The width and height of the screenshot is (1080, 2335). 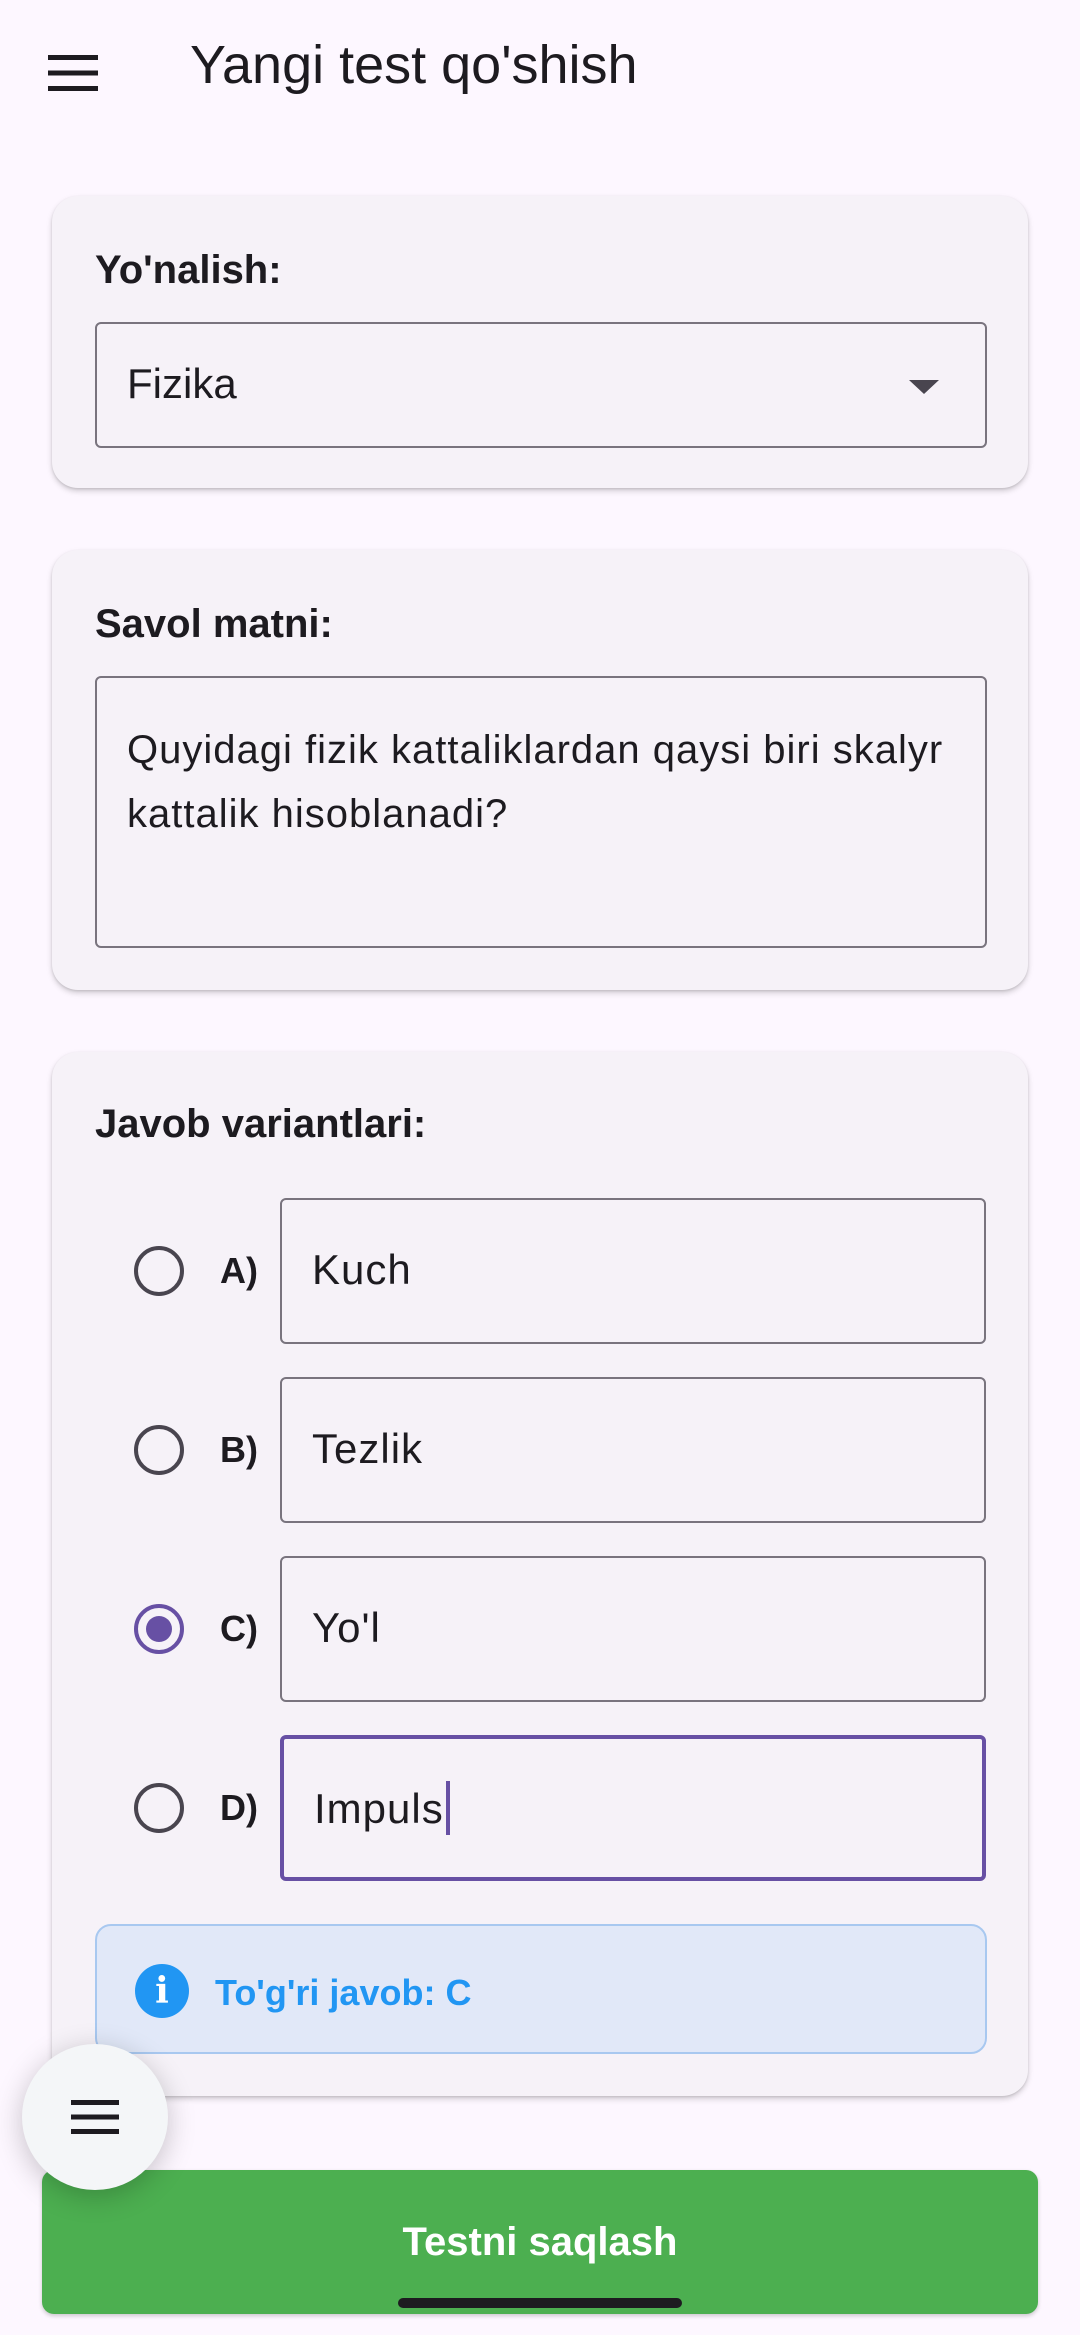 I want to click on option-d-radio, so click(x=159, y=1808).